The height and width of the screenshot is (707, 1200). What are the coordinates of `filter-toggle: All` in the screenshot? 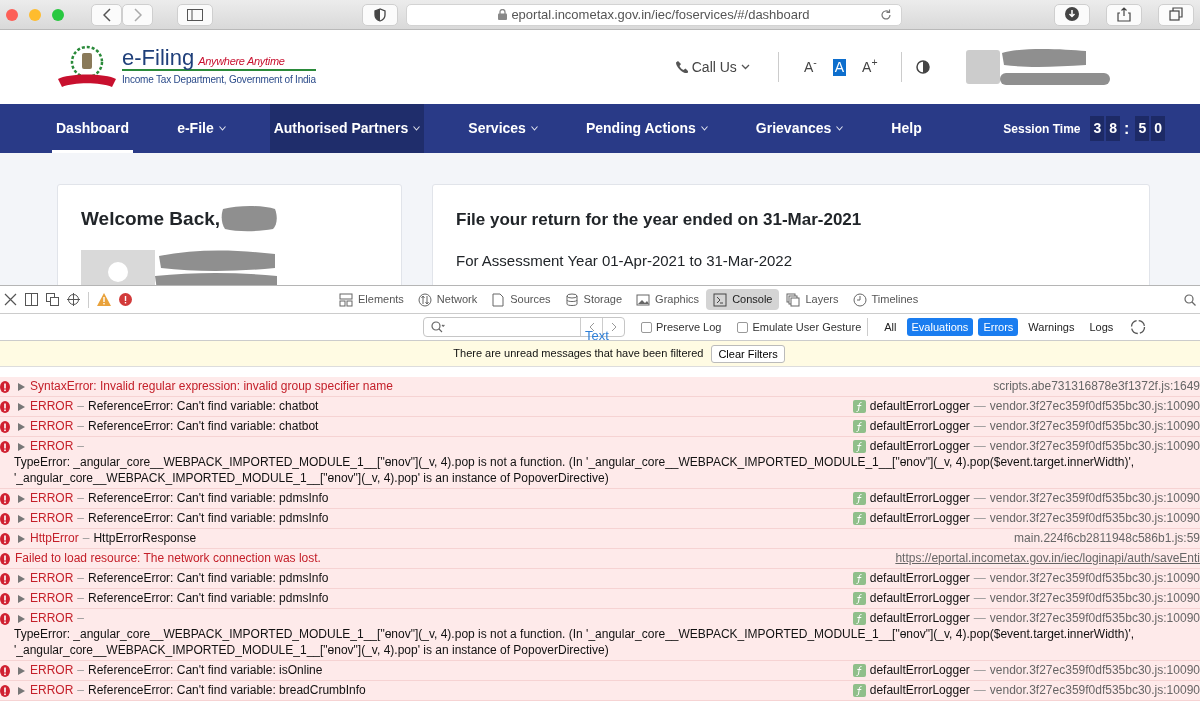 It's located at (890, 327).